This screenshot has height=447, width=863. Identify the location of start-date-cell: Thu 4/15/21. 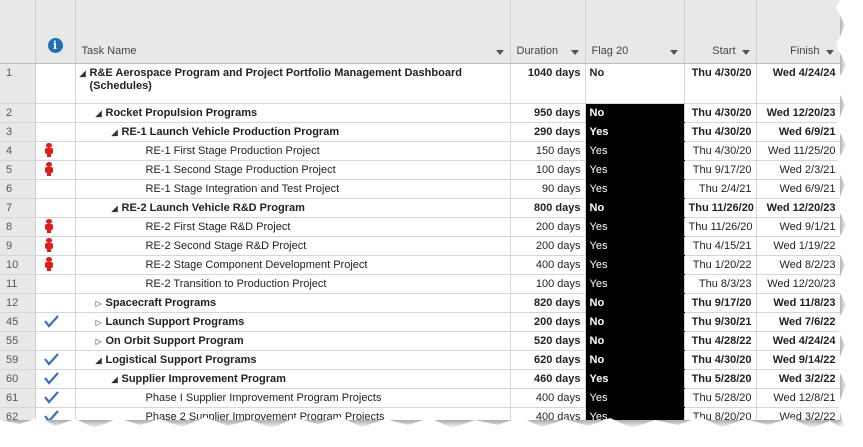
(720, 246).